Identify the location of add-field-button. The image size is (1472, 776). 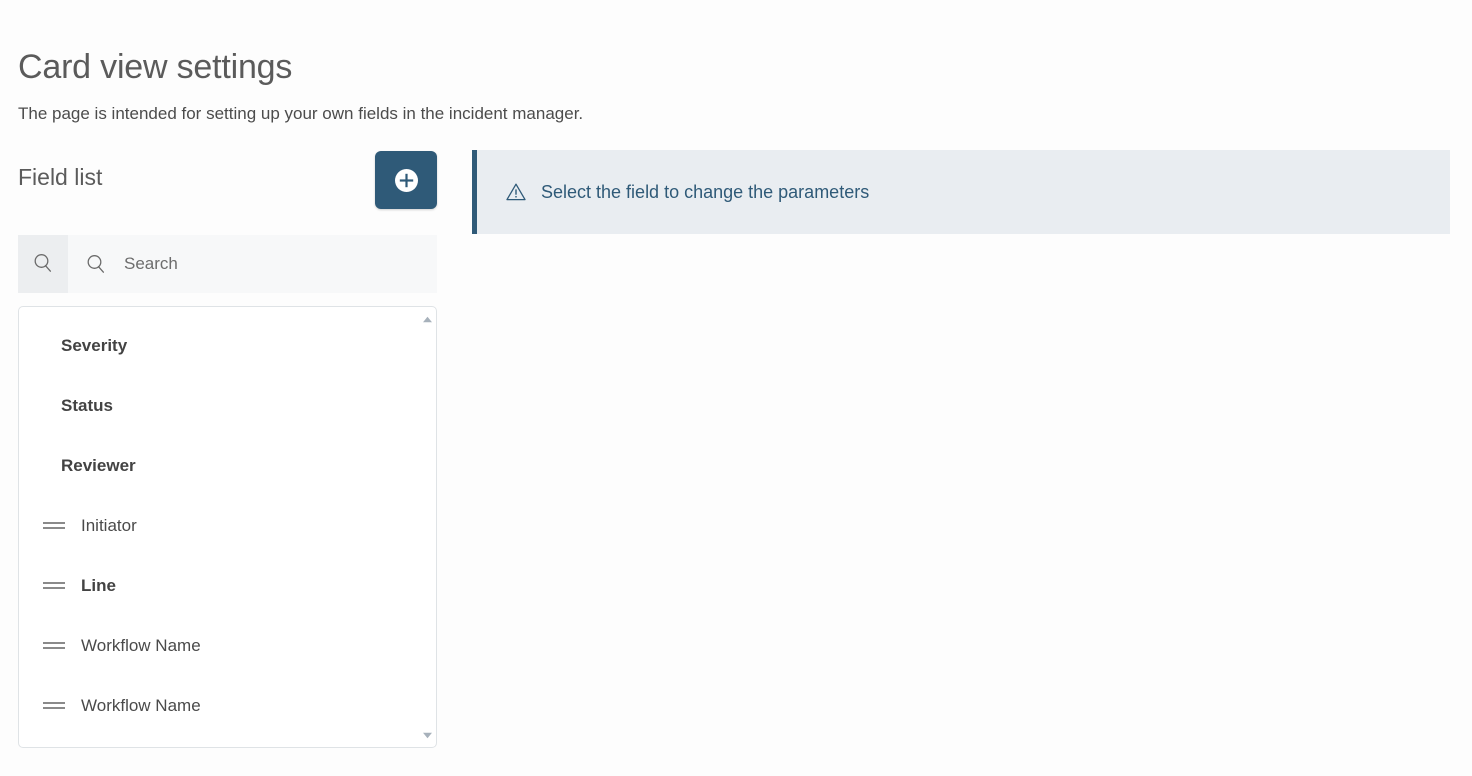
(406, 180).